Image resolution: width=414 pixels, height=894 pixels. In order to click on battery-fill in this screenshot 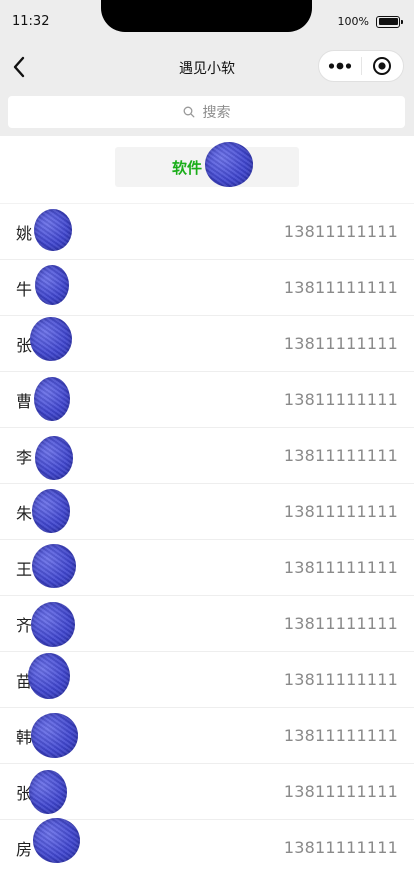, I will do `click(388, 21)`.